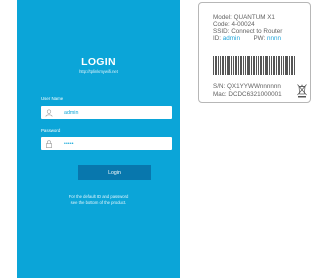 Image resolution: width=320 pixels, height=278 pixels. Describe the element at coordinates (49, 112) in the screenshot. I see `user-icon` at that location.